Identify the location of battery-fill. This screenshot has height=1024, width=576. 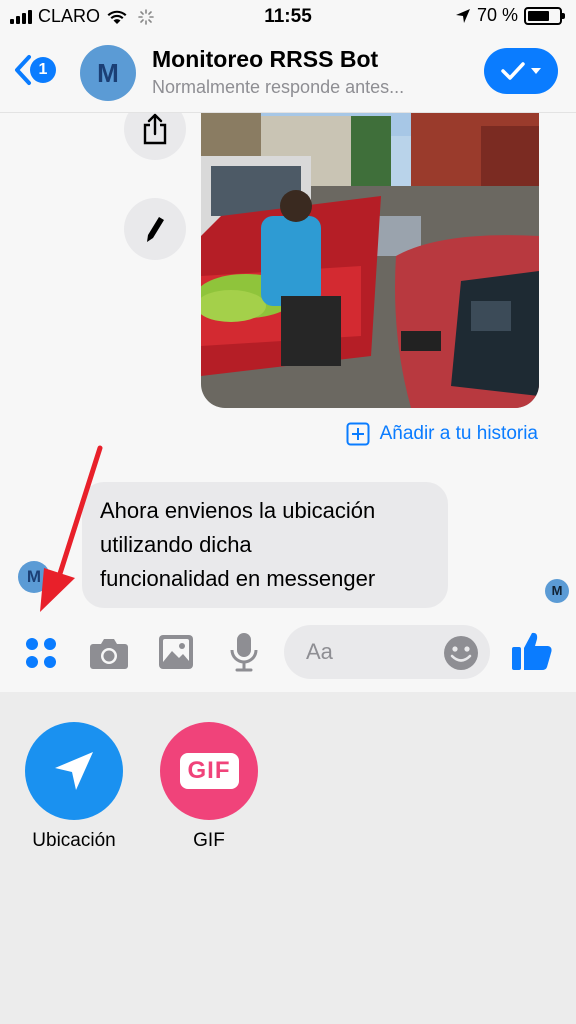
(538, 15).